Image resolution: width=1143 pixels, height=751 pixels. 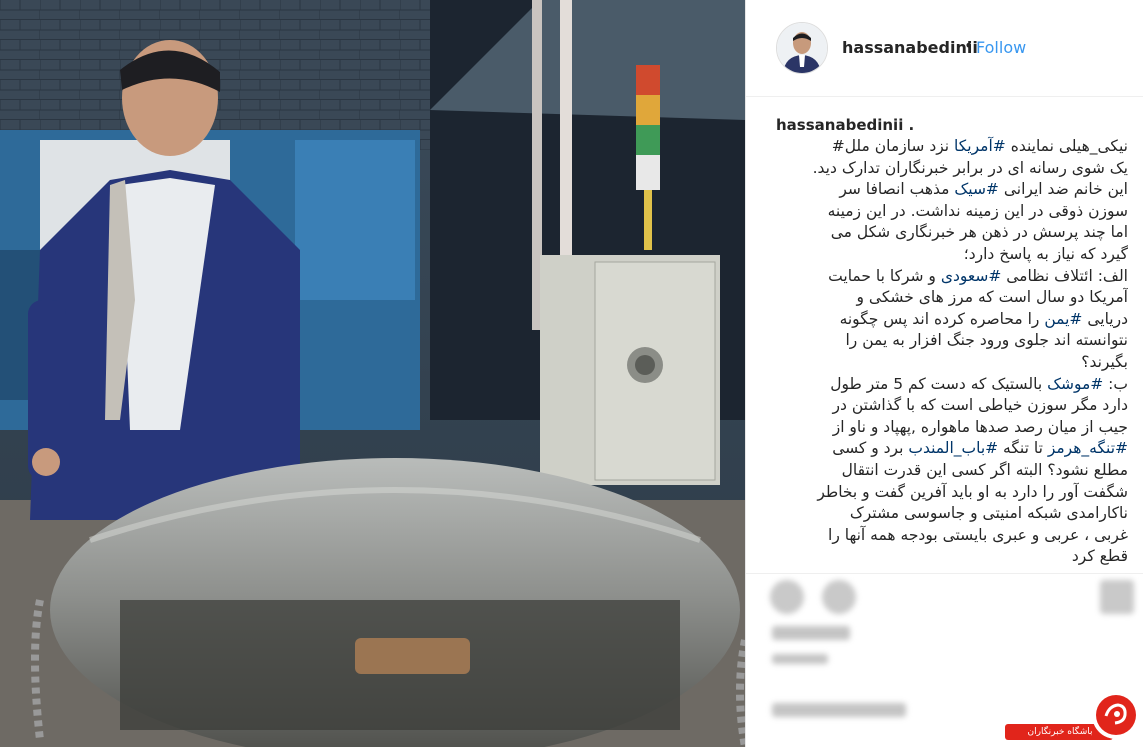 What do you see at coordinates (1099, 556) in the screenshot?
I see `caption-line: قطع کرد` at bounding box center [1099, 556].